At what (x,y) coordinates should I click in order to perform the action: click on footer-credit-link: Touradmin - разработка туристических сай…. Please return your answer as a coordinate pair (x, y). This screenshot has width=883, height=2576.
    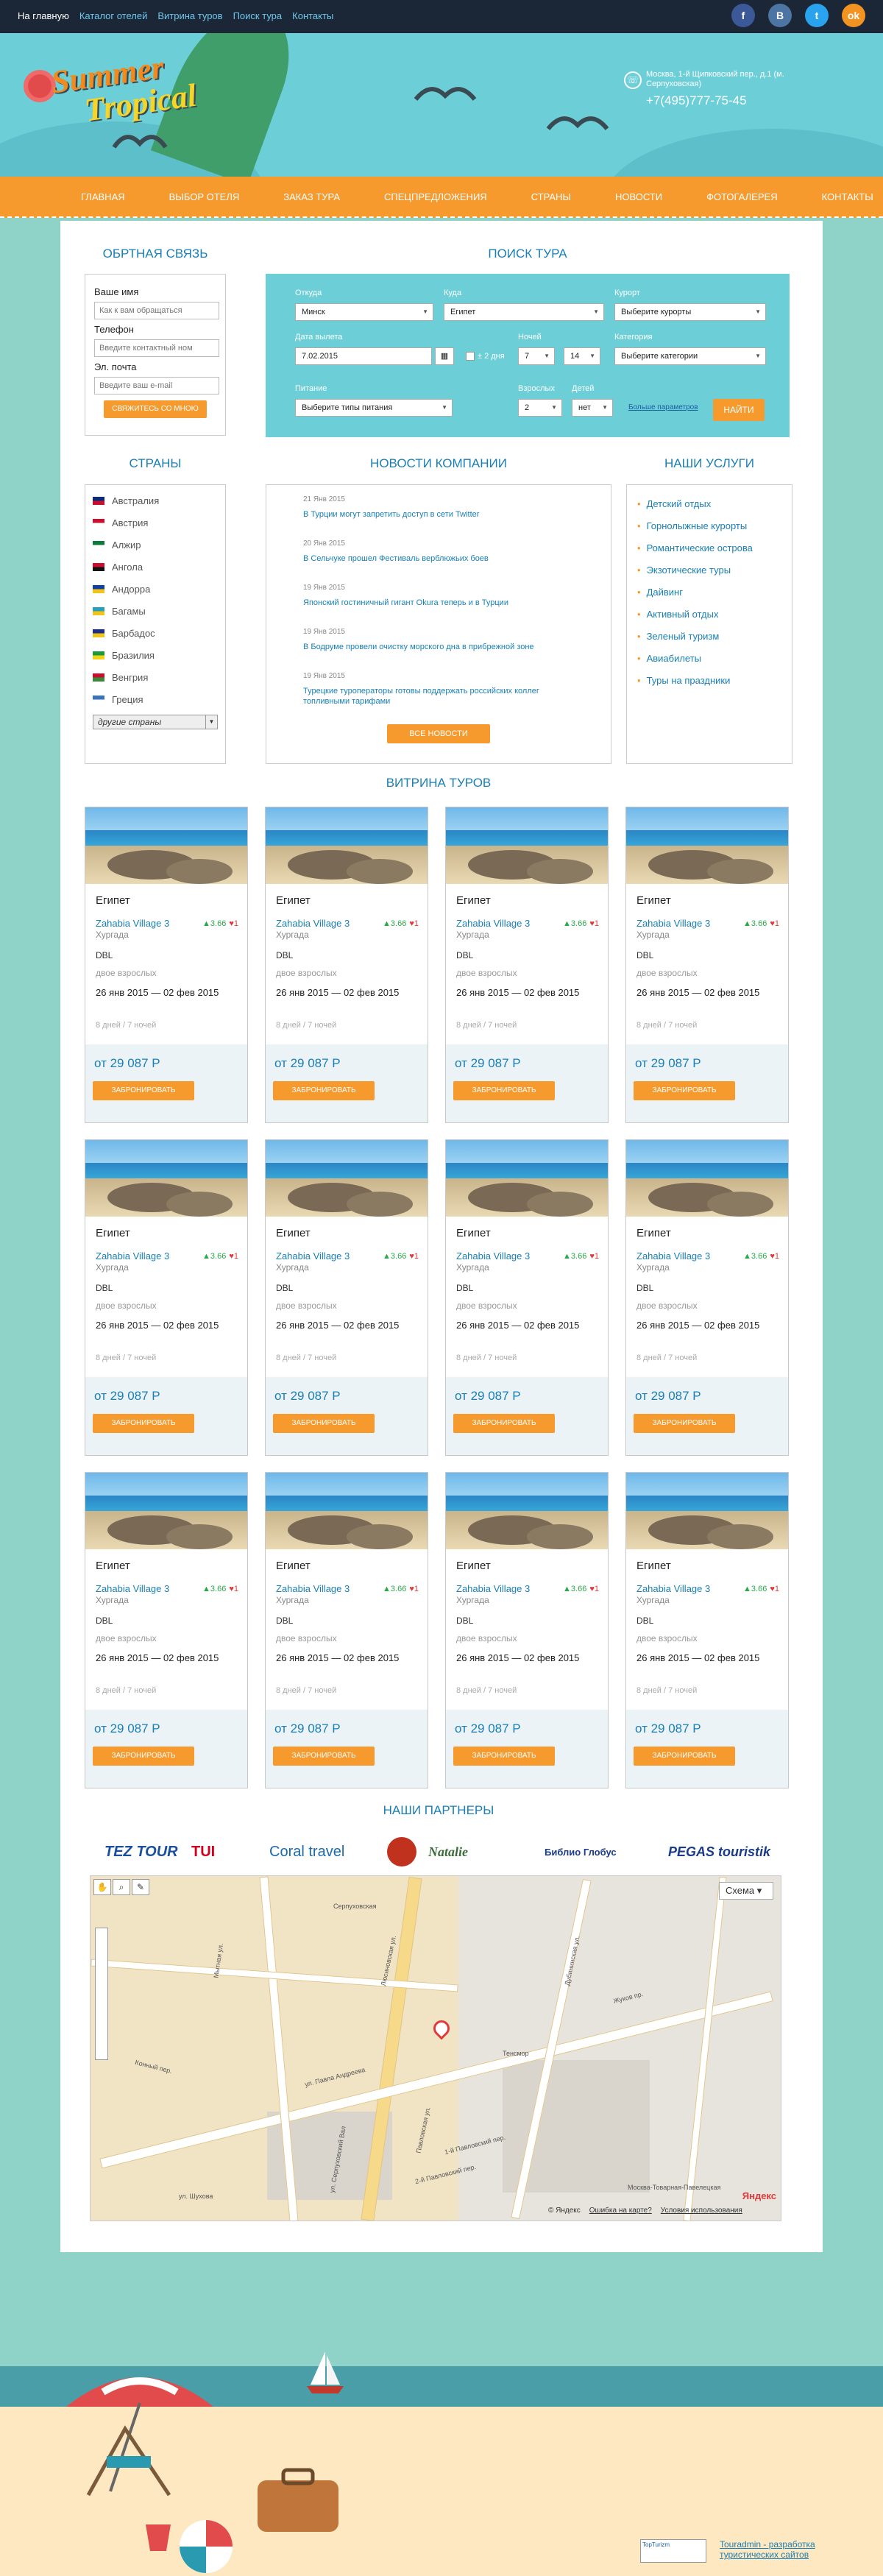
    Looking at the image, I should click on (775, 2549).